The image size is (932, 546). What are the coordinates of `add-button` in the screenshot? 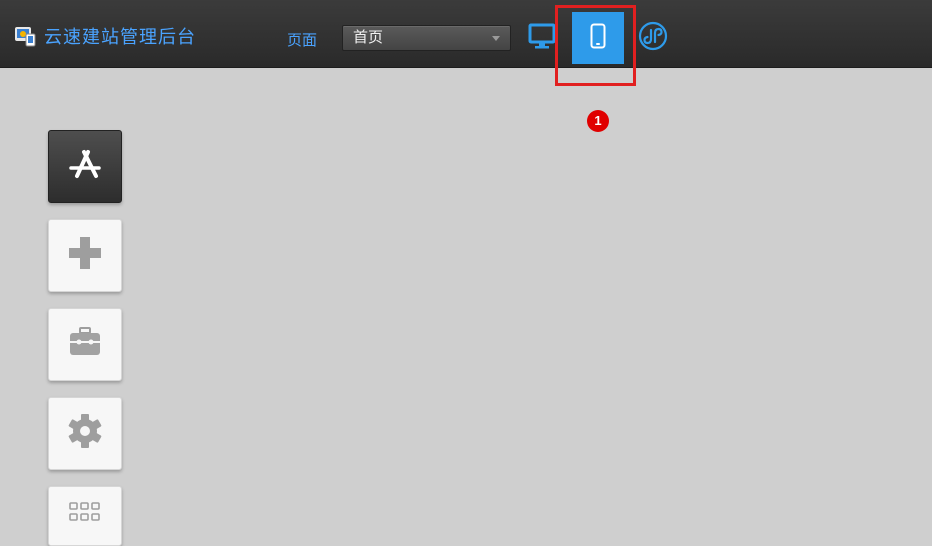 It's located at (85, 255).